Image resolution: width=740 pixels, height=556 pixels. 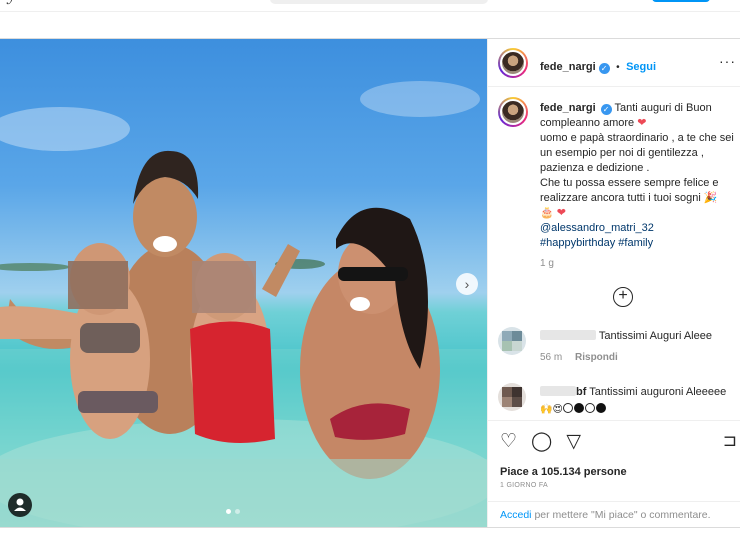 What do you see at coordinates (237, 511) in the screenshot?
I see `carousel-dot` at bounding box center [237, 511].